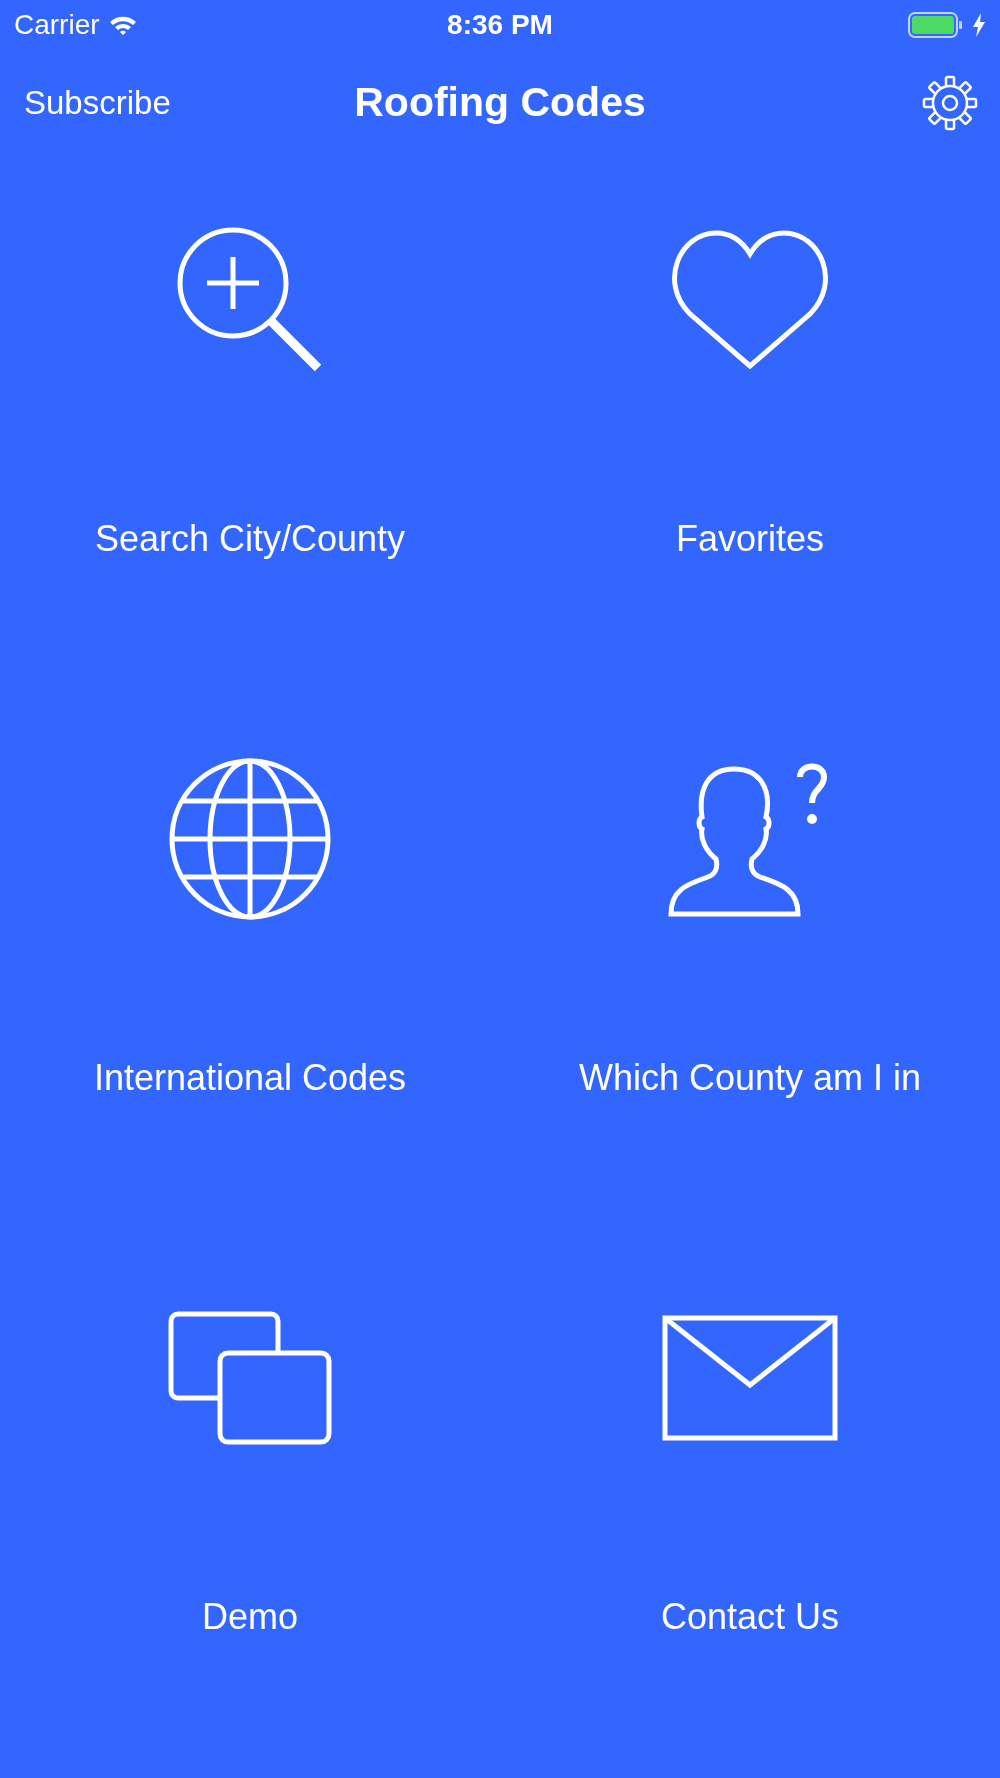 This screenshot has width=1000, height=1778. I want to click on battery-icon, so click(936, 25).